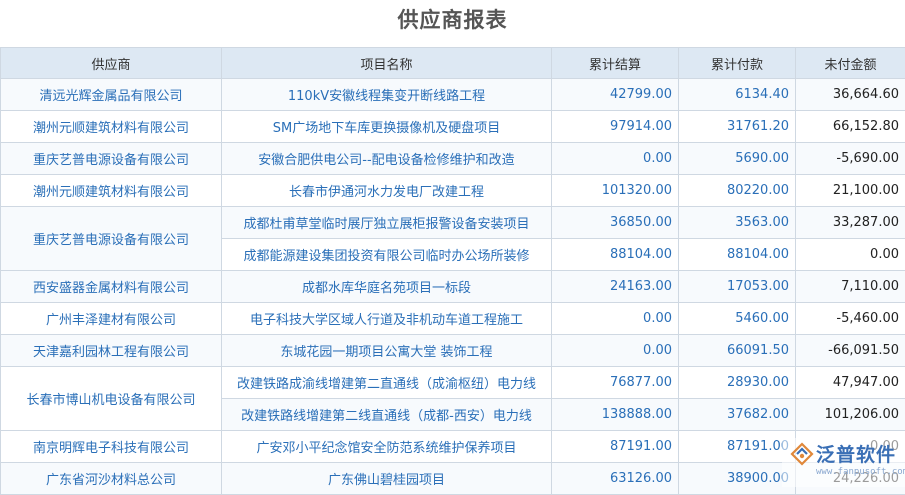  What do you see at coordinates (387, 63) in the screenshot?
I see `col-header-project: 项目名称` at bounding box center [387, 63].